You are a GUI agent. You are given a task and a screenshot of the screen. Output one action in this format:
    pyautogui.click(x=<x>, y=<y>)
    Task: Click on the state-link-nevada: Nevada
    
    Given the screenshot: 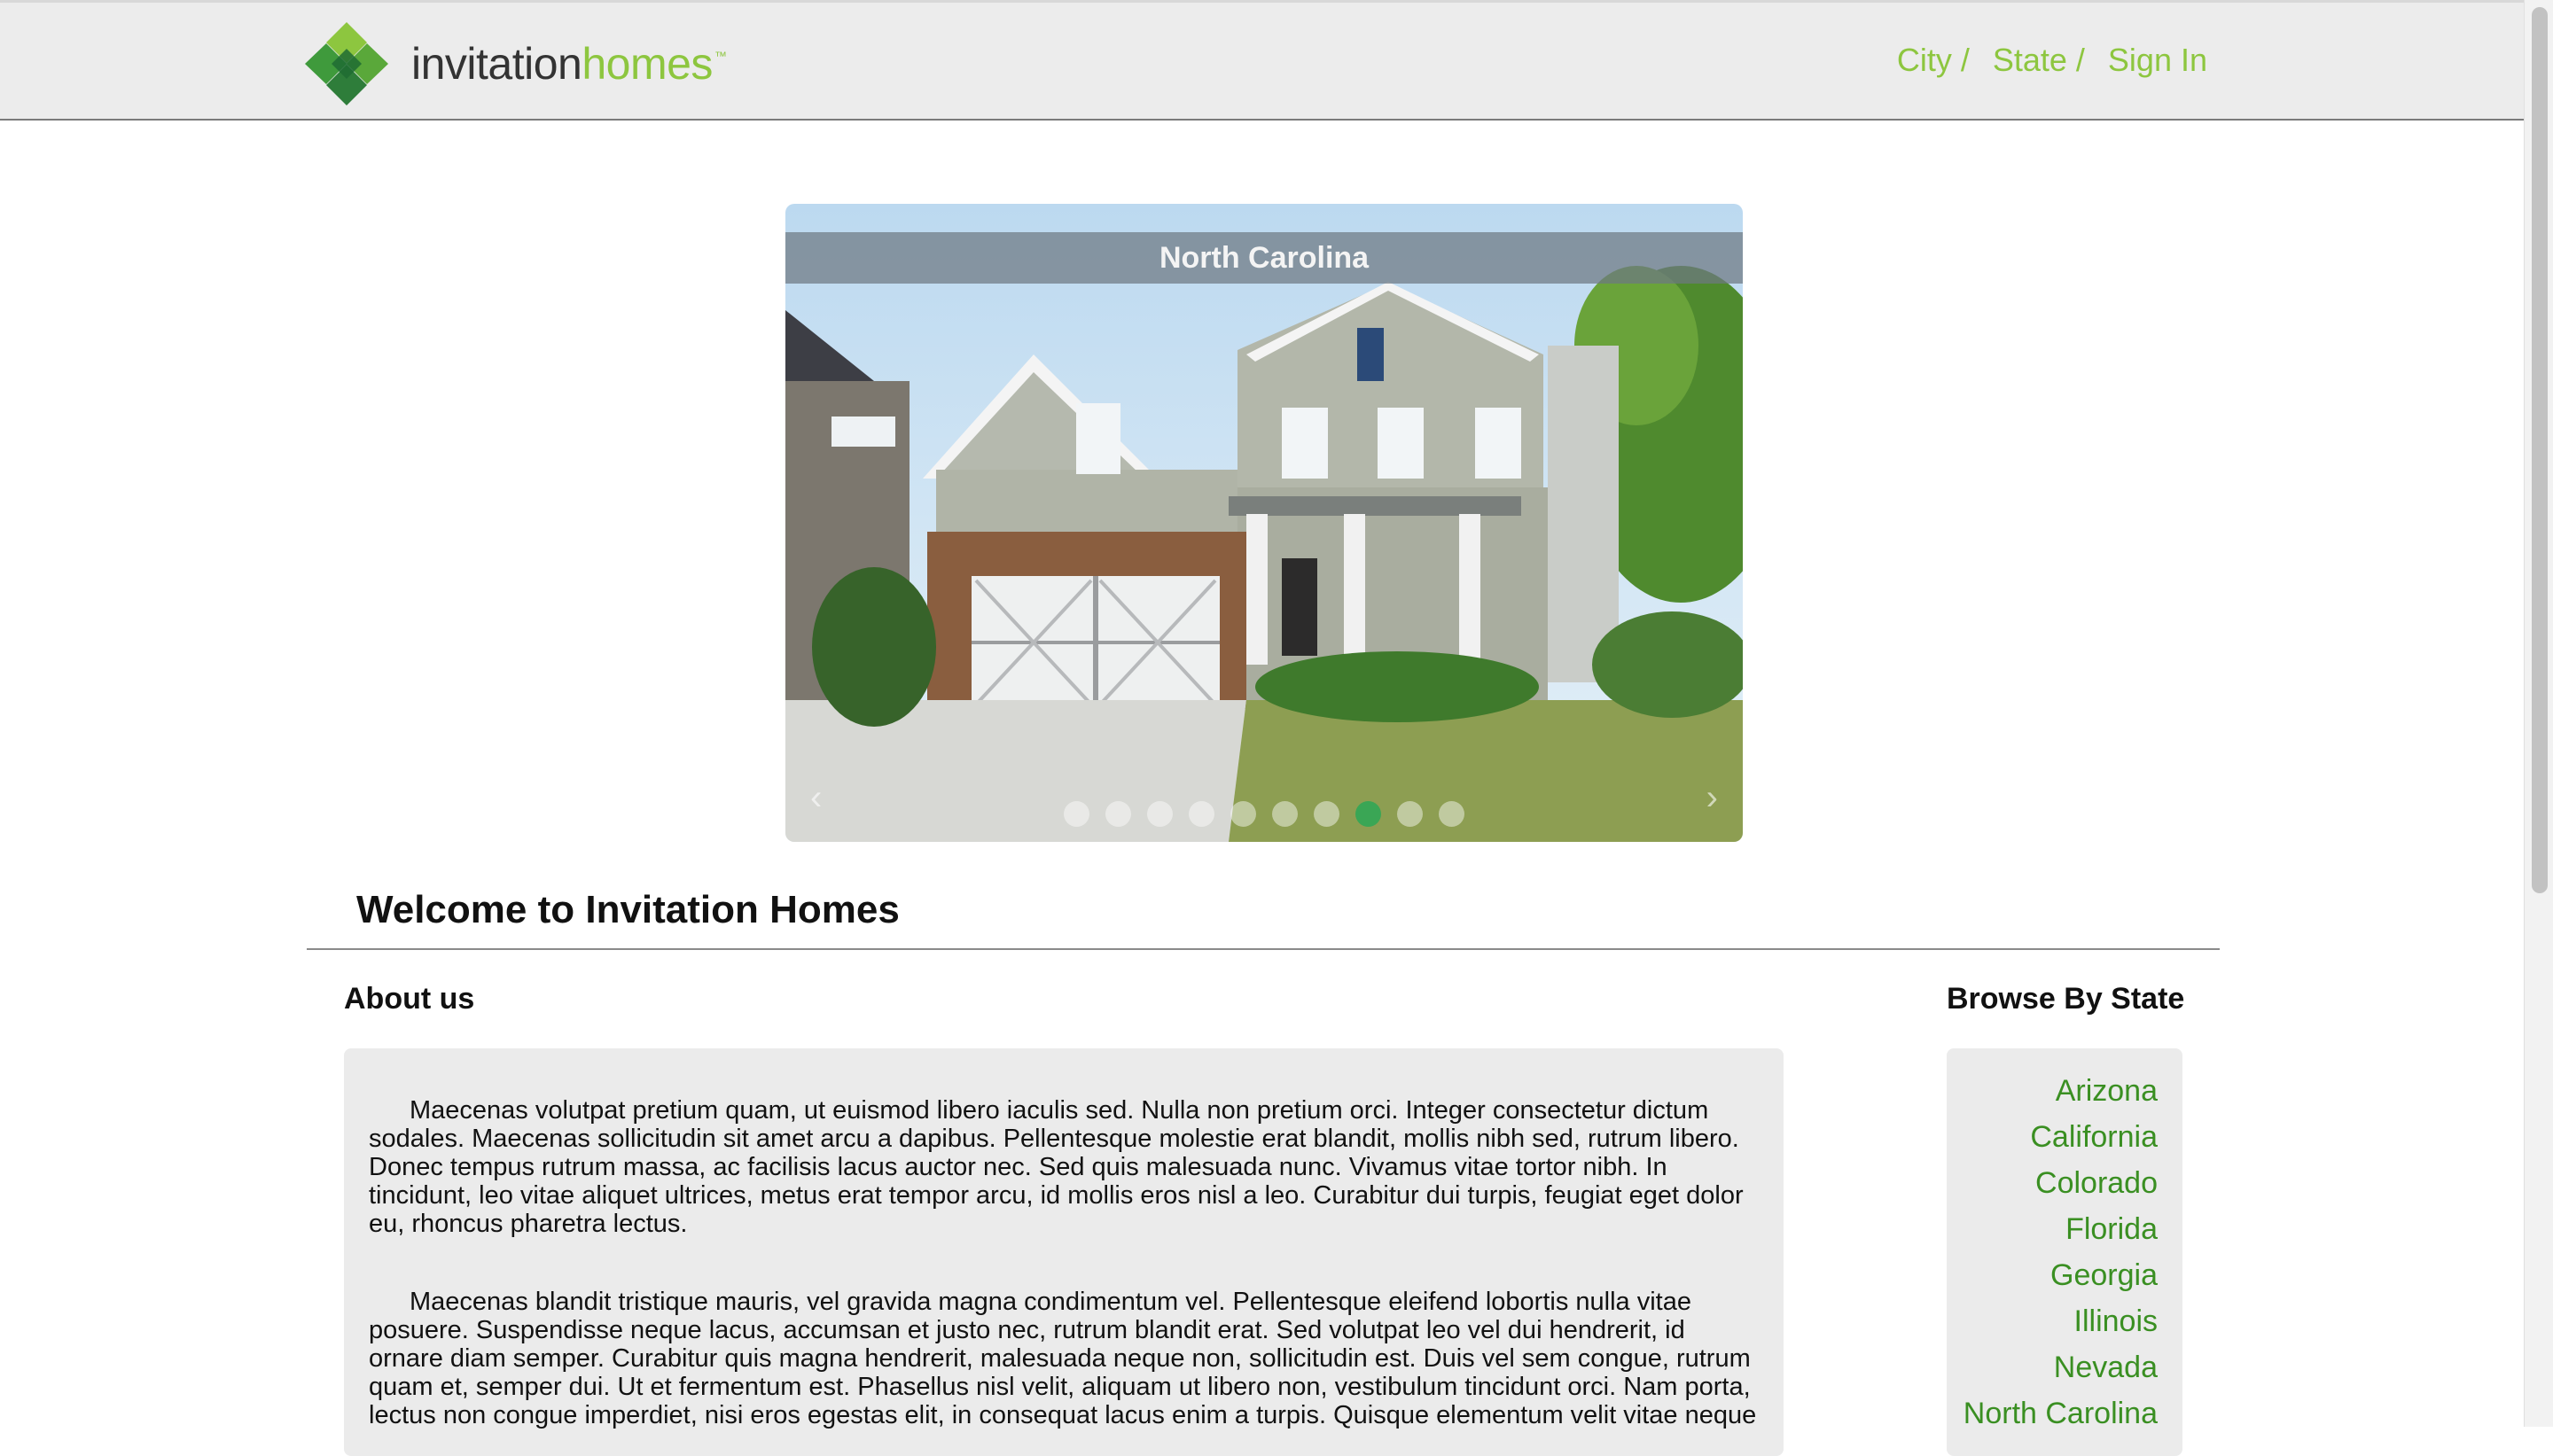 What is the action you would take?
    pyautogui.click(x=2052, y=1367)
    